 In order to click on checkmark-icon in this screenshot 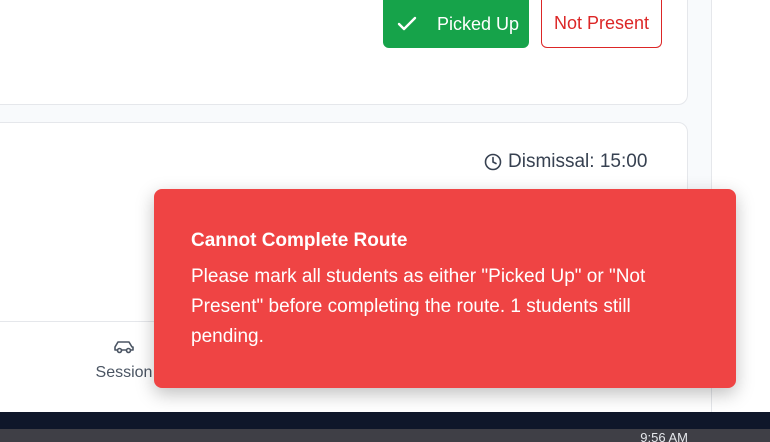, I will do `click(407, 23)`.